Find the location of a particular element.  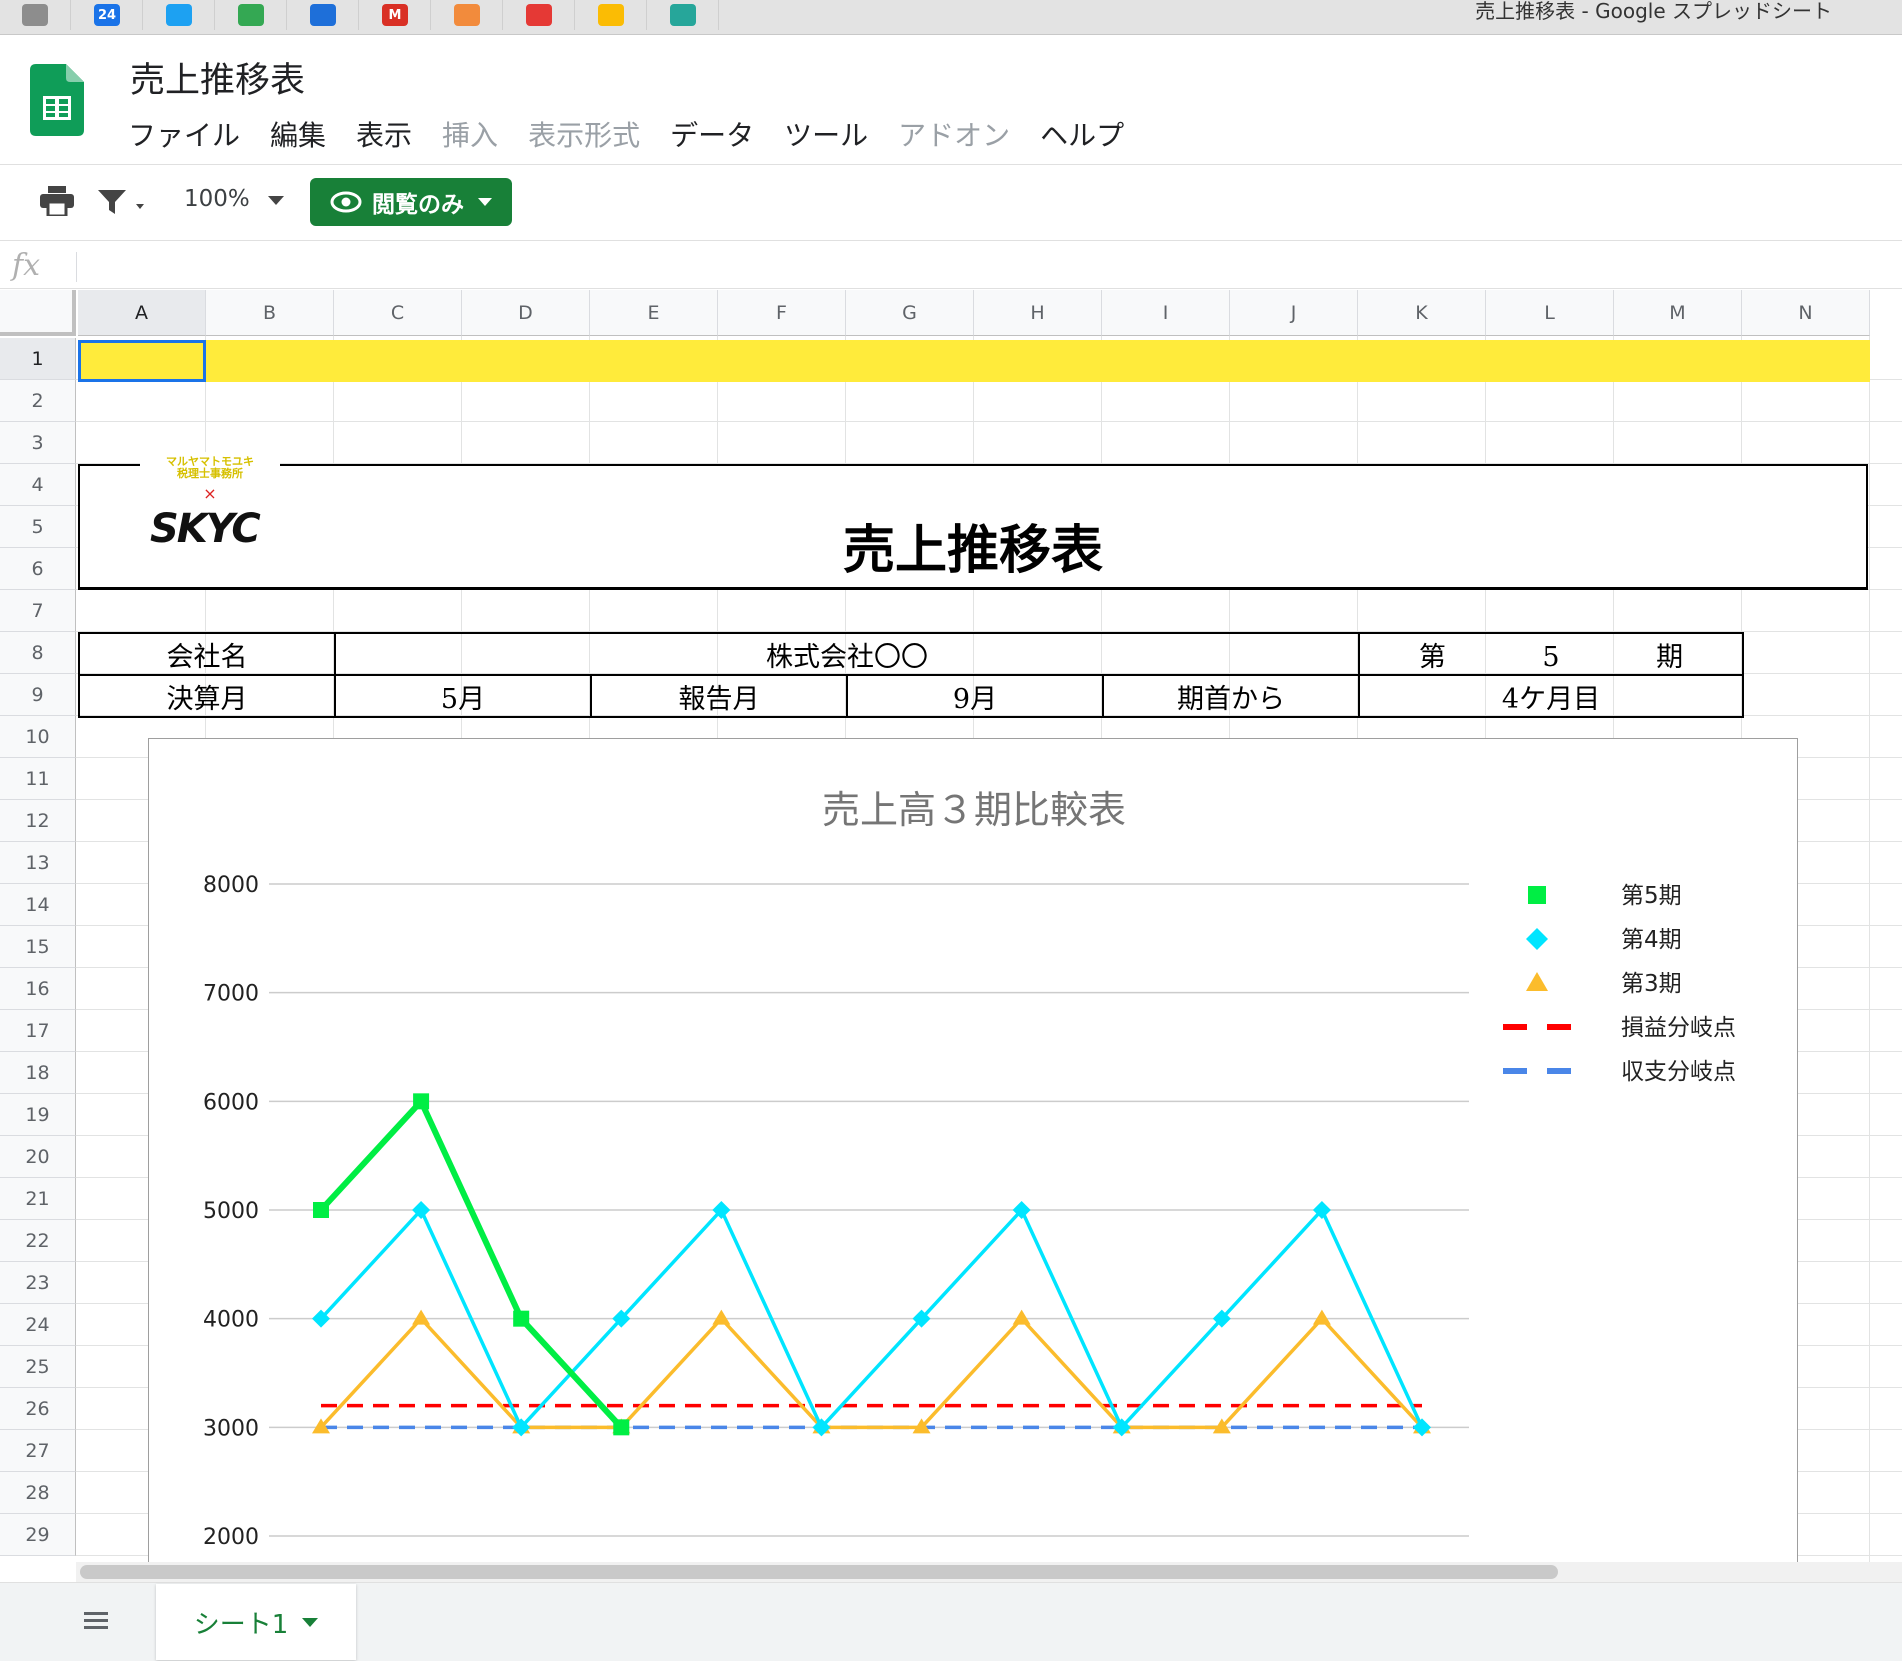

calendar-icon: 24 is located at coordinates (107, 15).